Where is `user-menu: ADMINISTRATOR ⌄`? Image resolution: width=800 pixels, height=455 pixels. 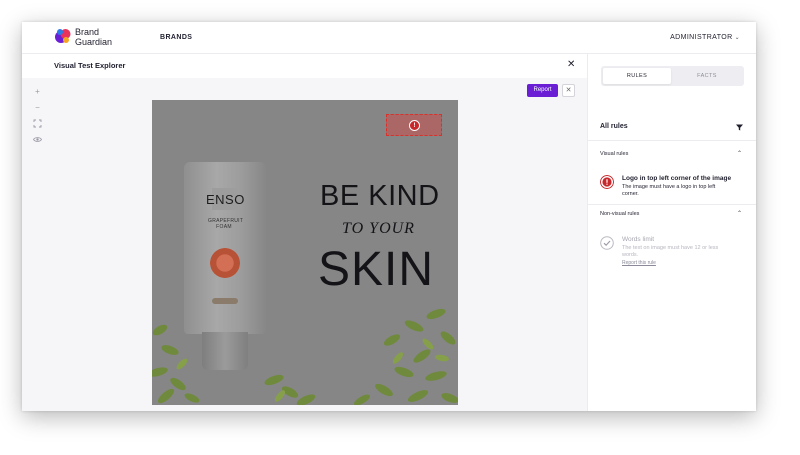
user-menu: ADMINISTRATOR ⌄ is located at coordinates (705, 37).